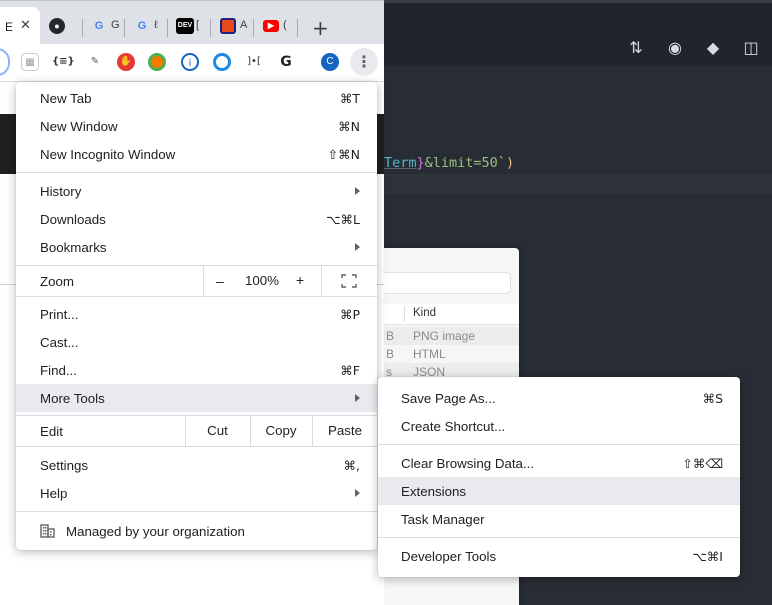 The height and width of the screenshot is (605, 772). What do you see at coordinates (424, 313) in the screenshot?
I see `kind-column-header: Kind` at bounding box center [424, 313].